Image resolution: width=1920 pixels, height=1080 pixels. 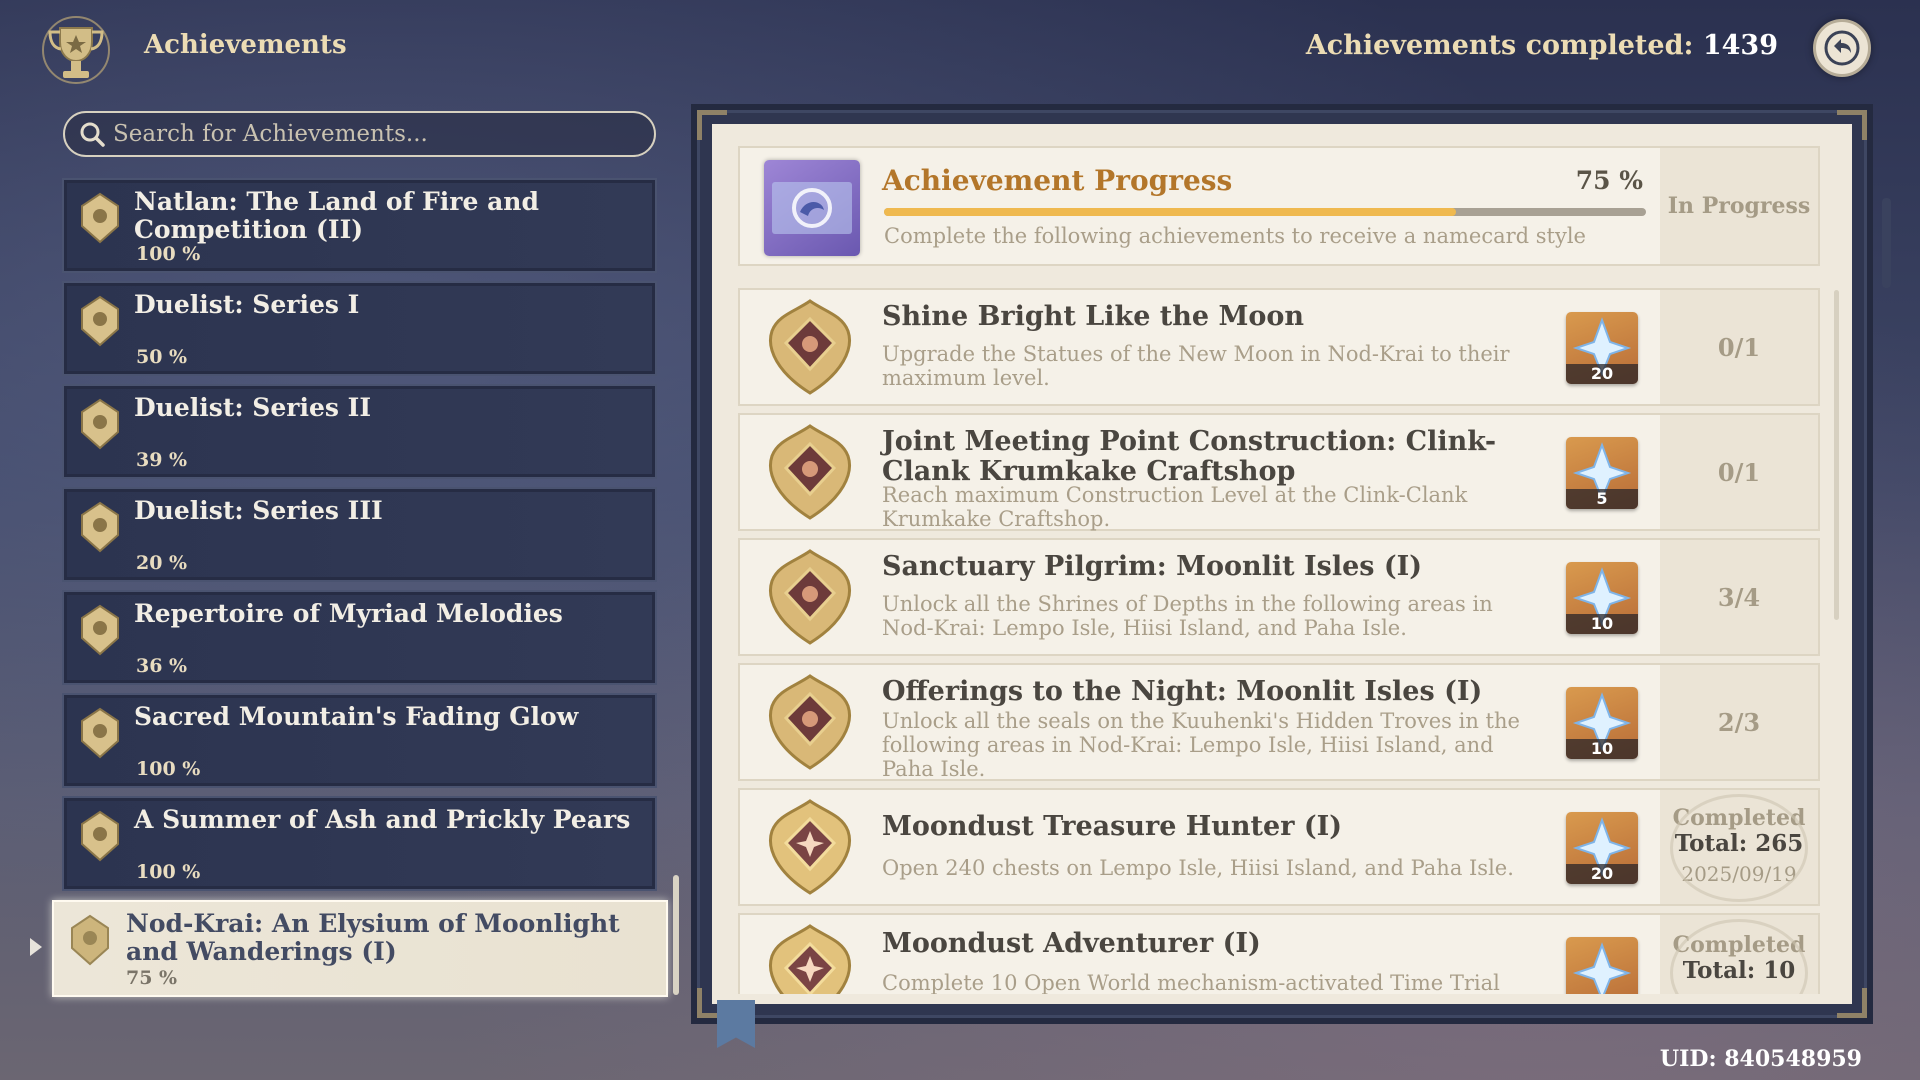 What do you see at coordinates (1112, 826) in the screenshot?
I see `achievement-title: Moondust Treasure Hunter (I)` at bounding box center [1112, 826].